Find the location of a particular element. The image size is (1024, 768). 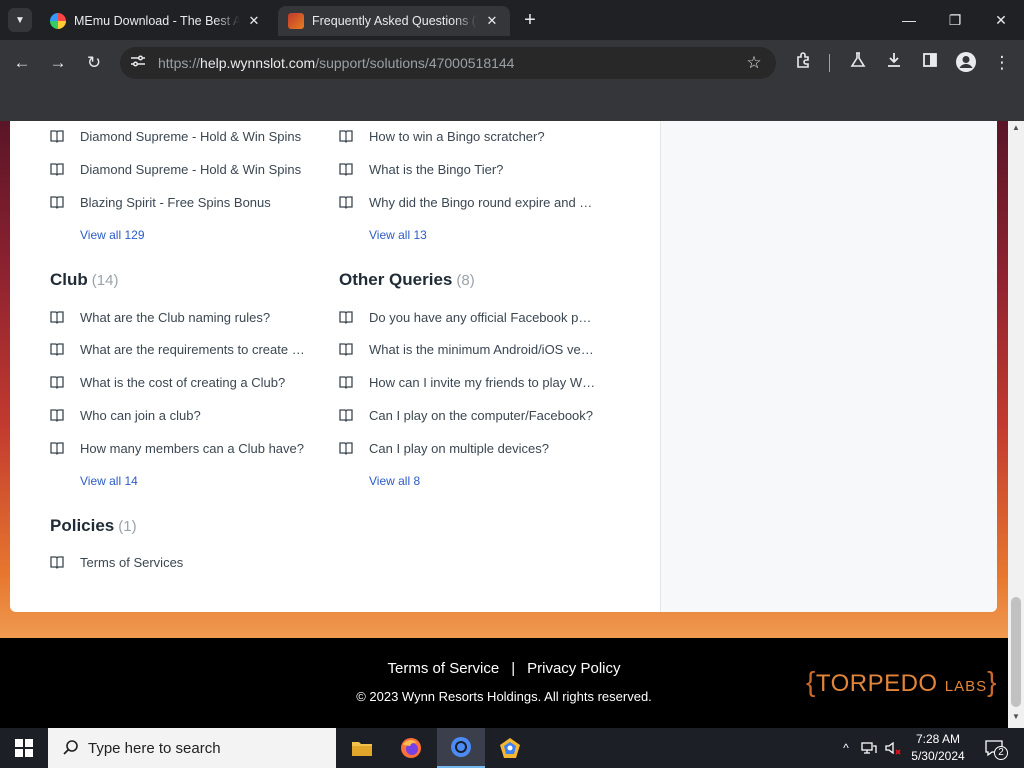

terms-of-service-link: Terms of Service is located at coordinates (444, 668).